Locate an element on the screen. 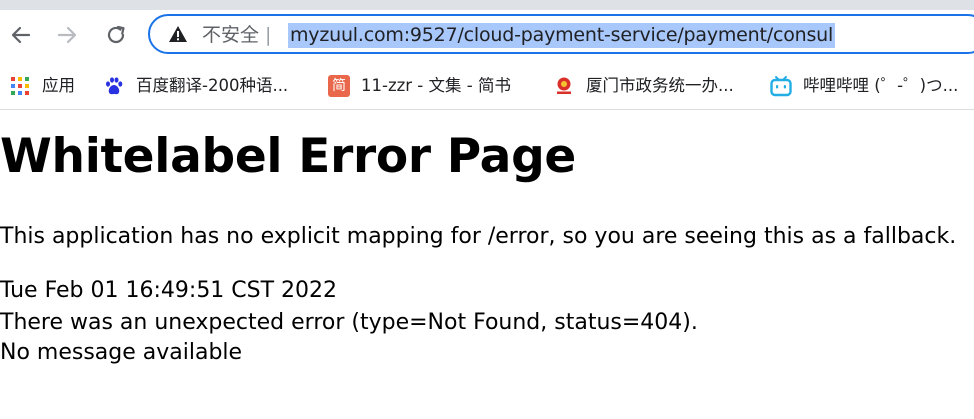 The image size is (974, 419). tab-strip-edge is located at coordinates (487, 5).